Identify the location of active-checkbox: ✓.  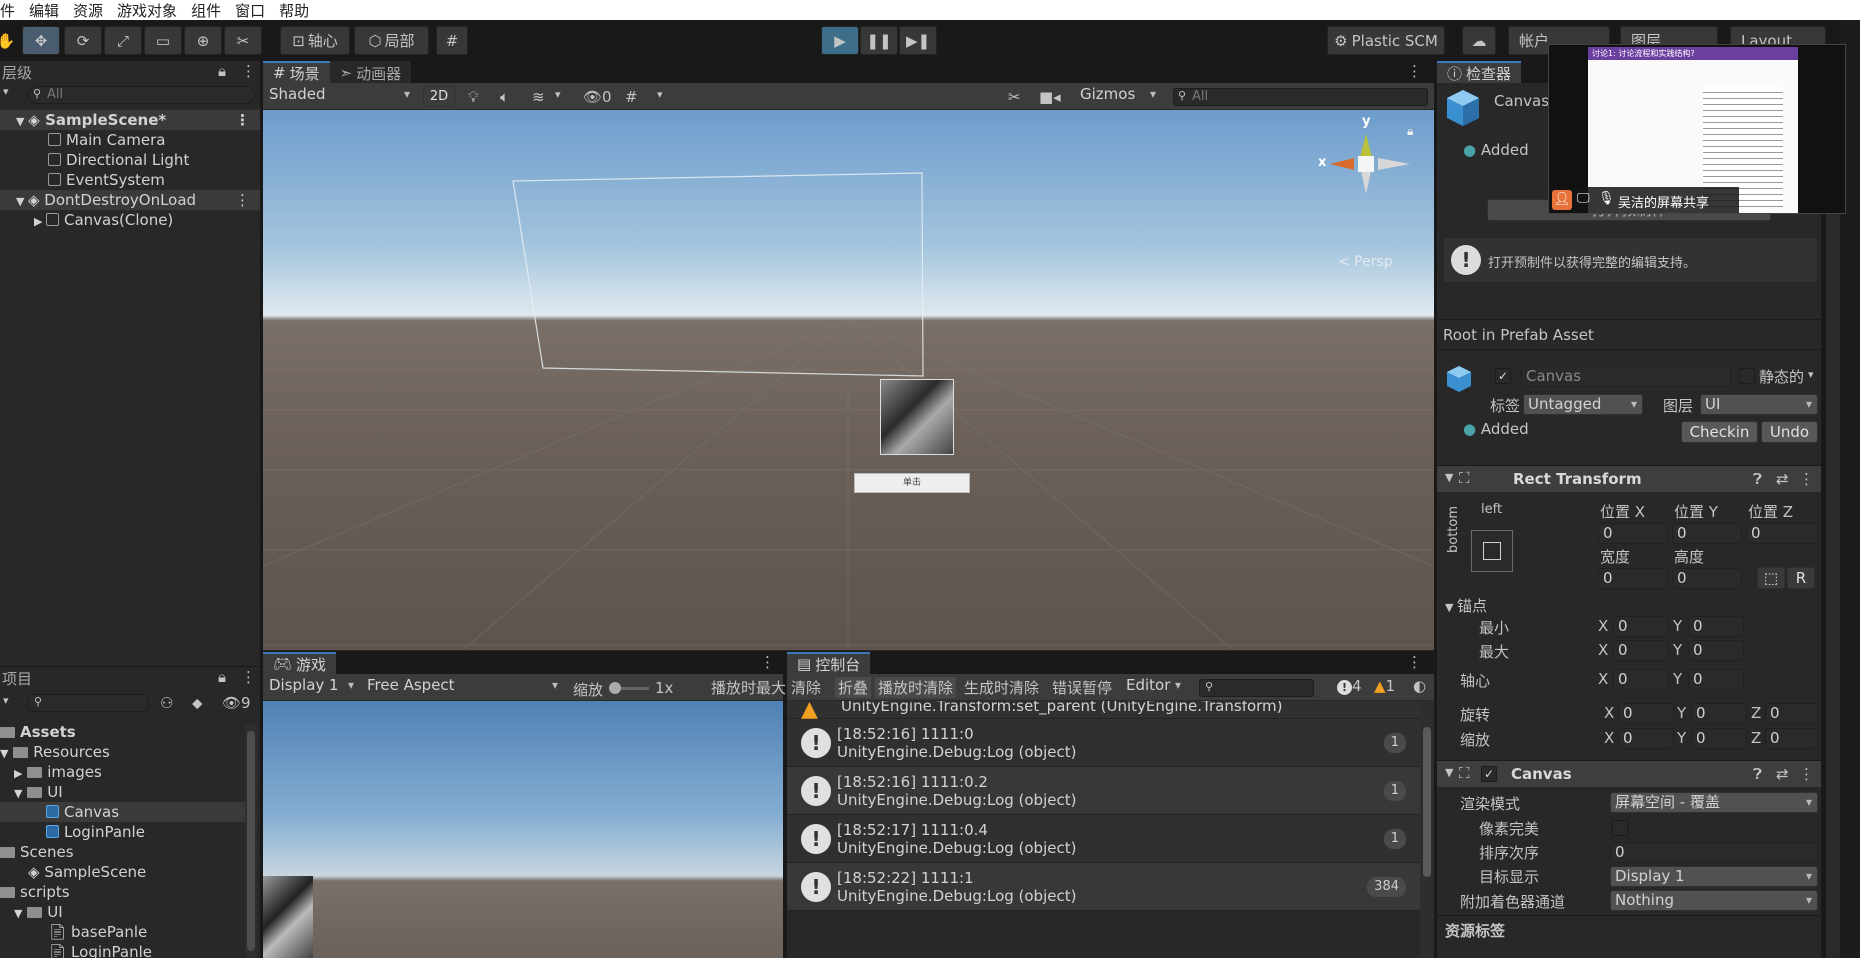
(1503, 376).